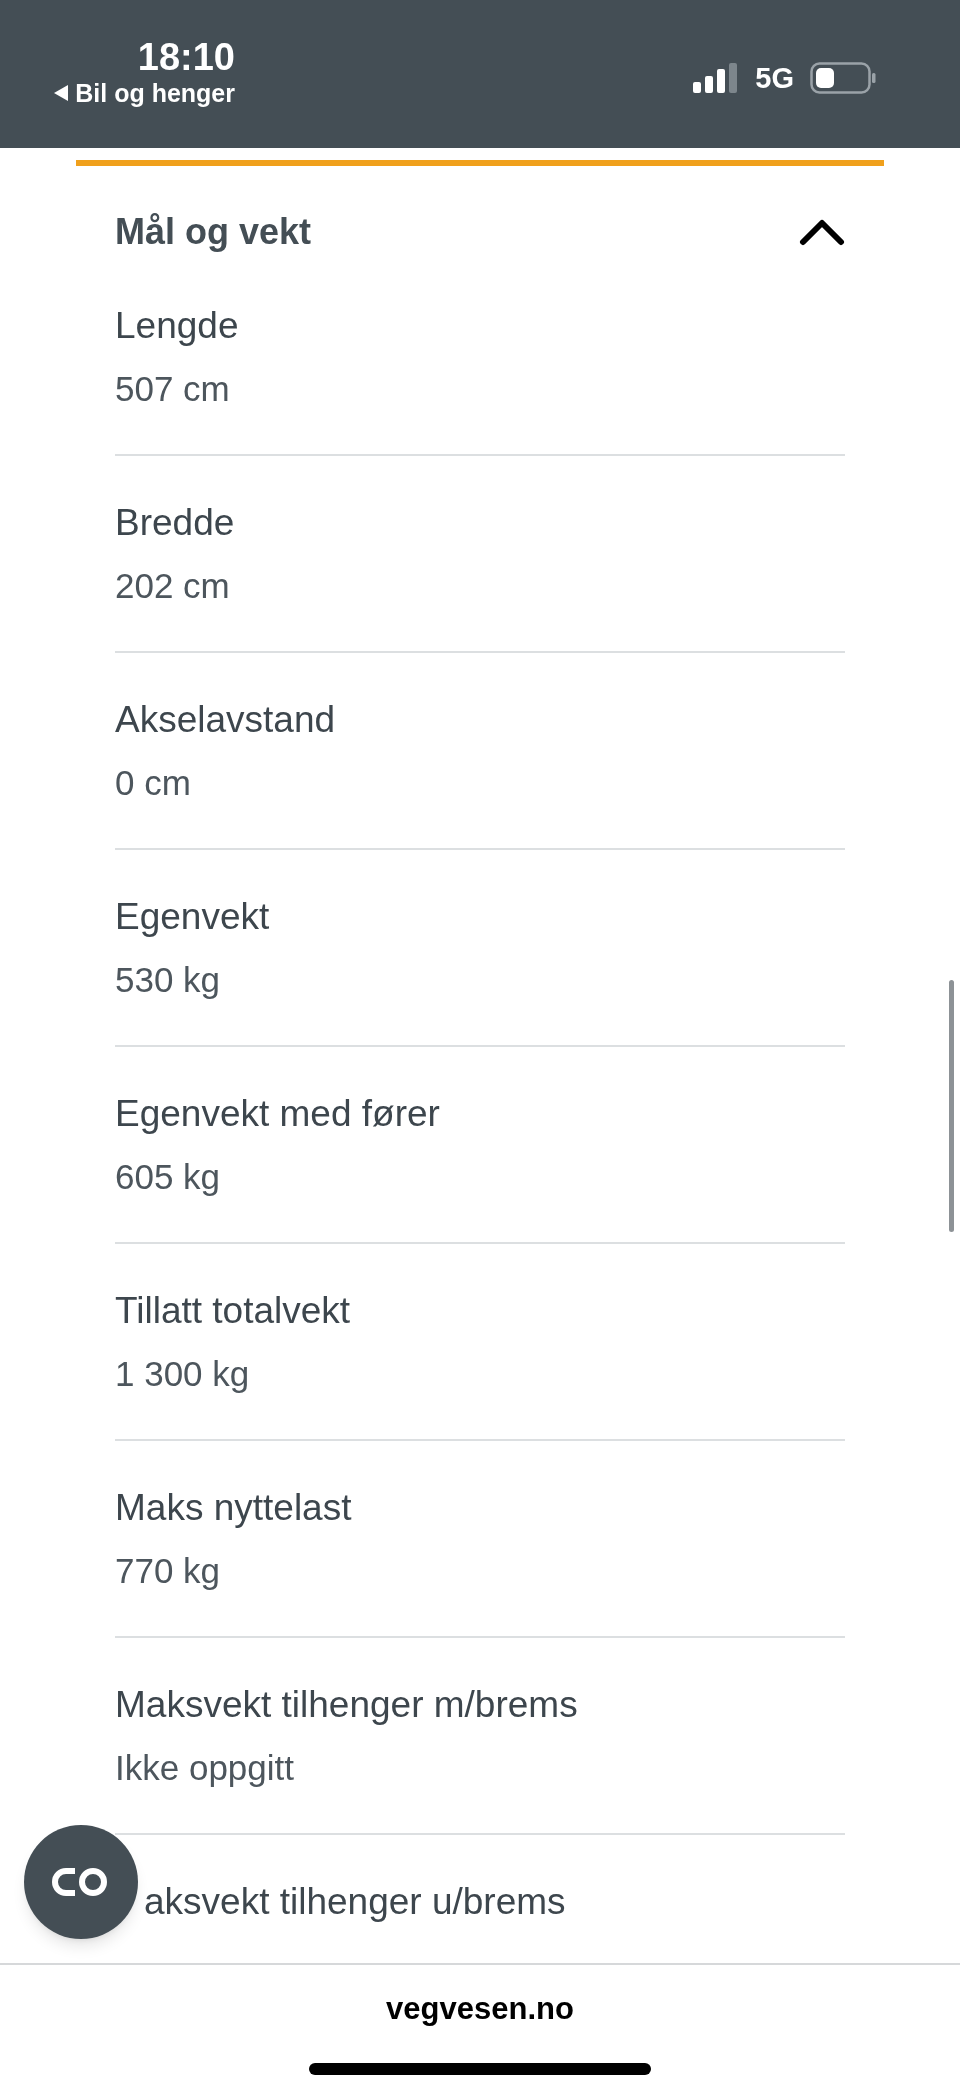  I want to click on field-label: Maksvekt tilhenger m/brems, so click(346, 1705).